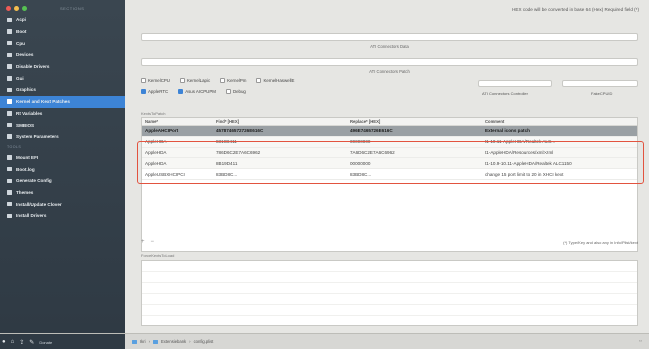  Describe the element at coordinates (21, 20) in the screenshot. I see `sidebar-item-label: Acpi` at that location.